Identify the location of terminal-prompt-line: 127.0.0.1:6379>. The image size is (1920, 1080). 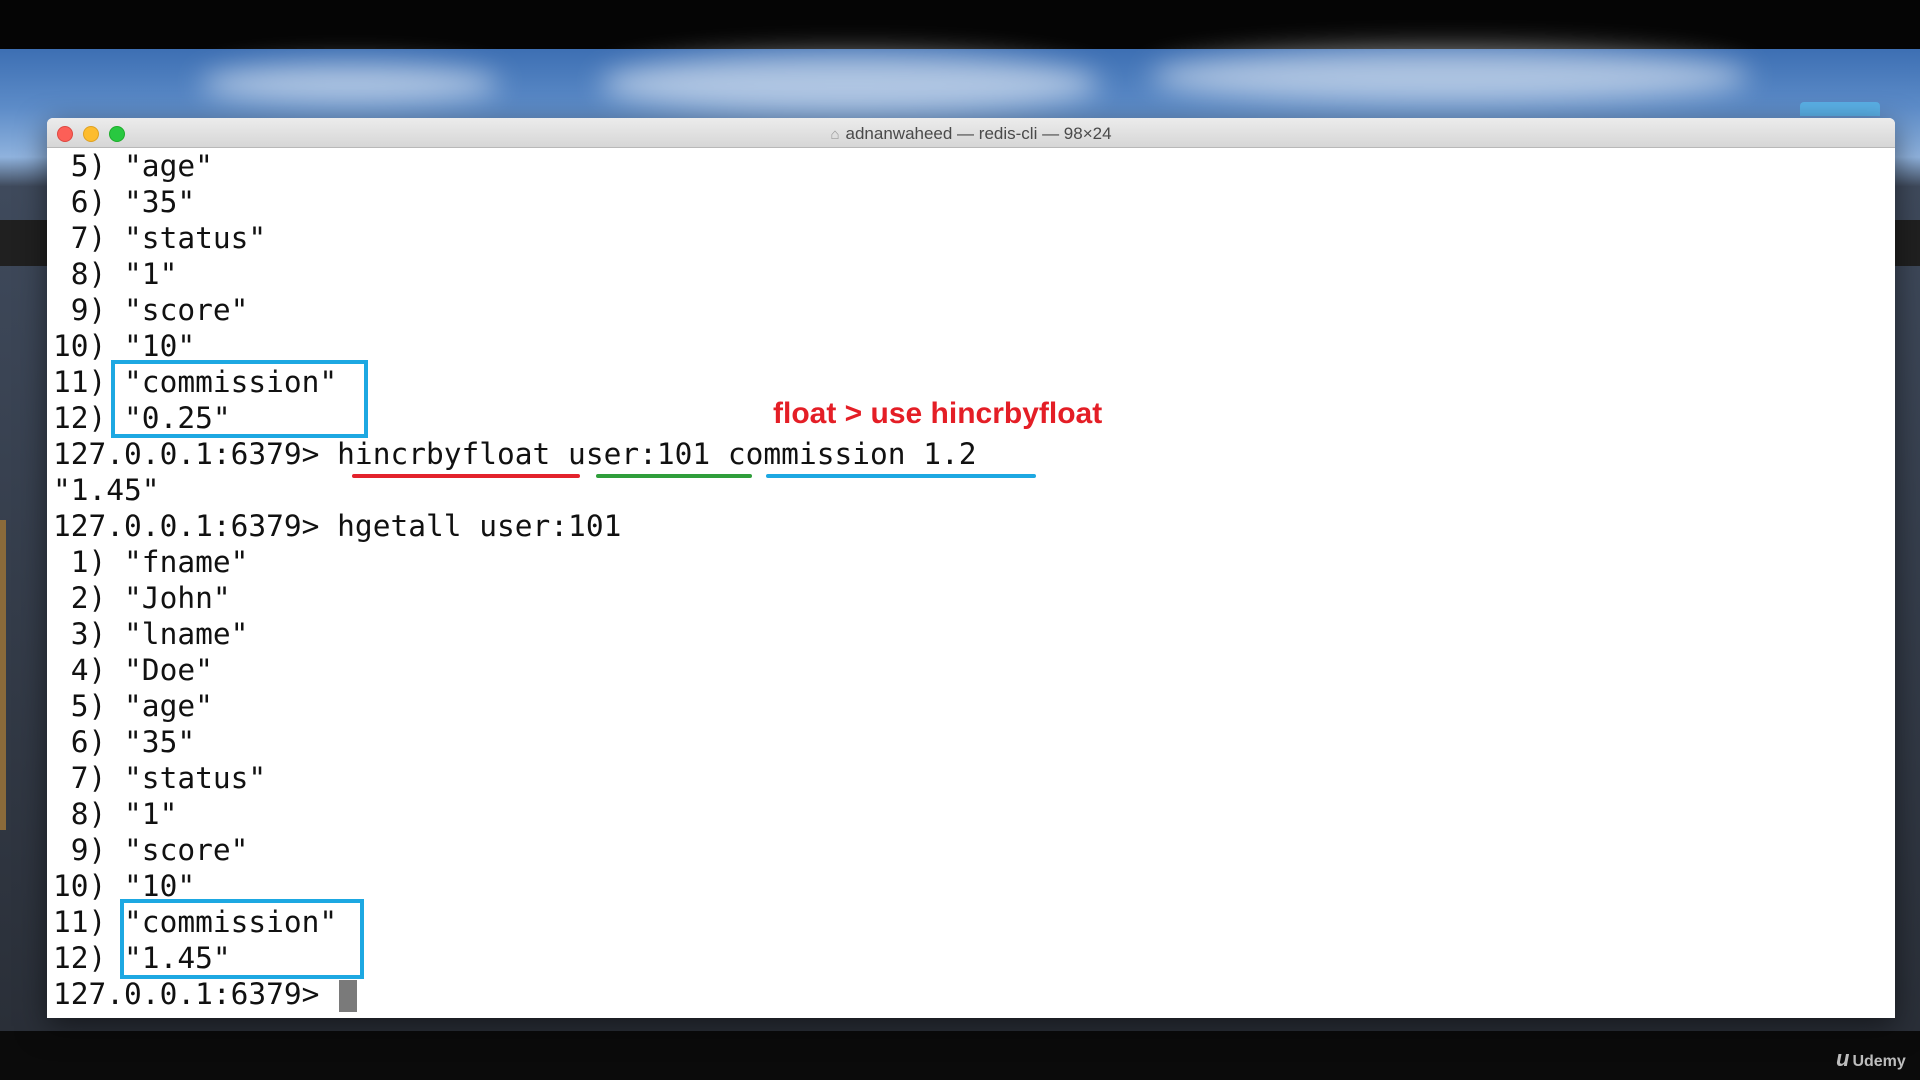
(205, 994).